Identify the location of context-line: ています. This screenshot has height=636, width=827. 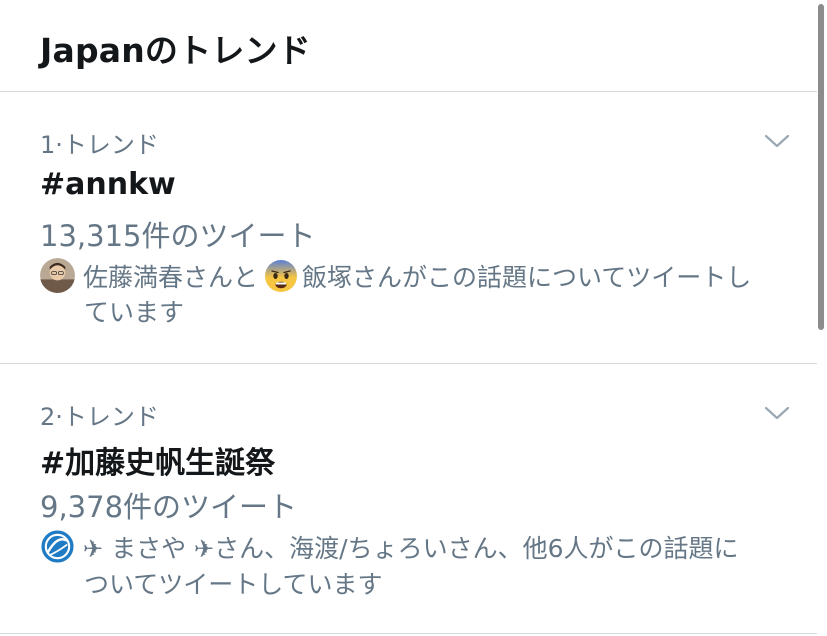
(134, 312).